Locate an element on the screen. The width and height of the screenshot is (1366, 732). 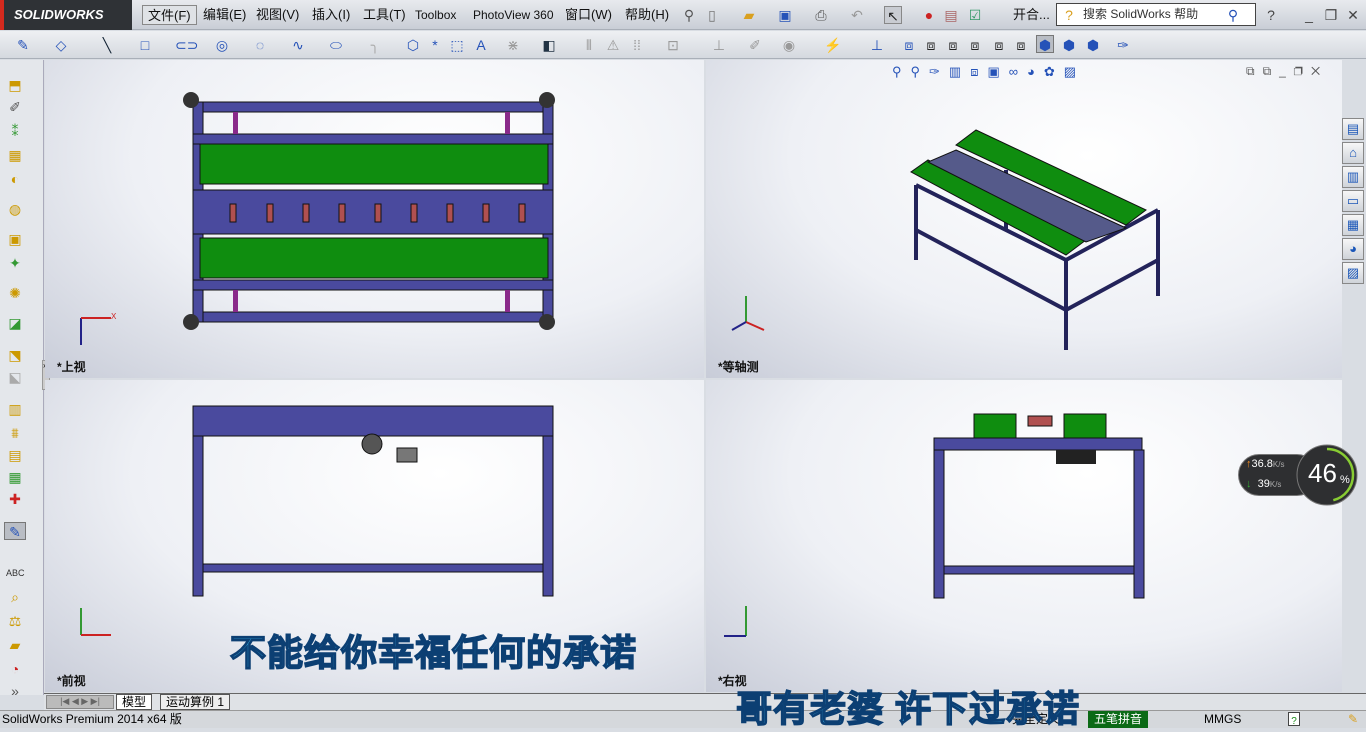
simulation-icon: ◔ is located at coordinates (15, 669).